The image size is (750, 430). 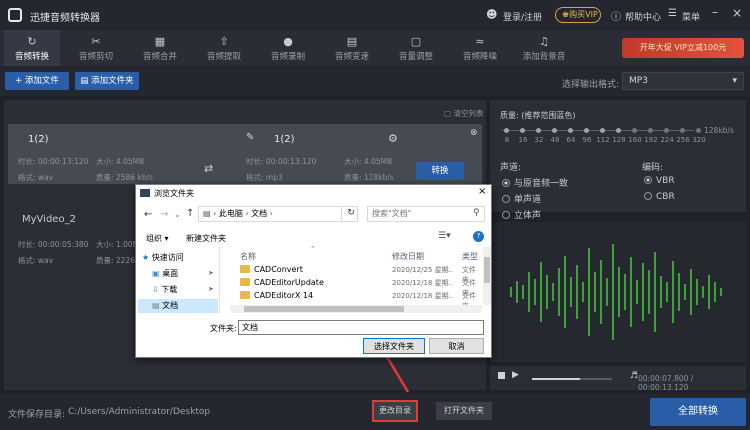 I want to click on tree-label: 快速访问, so click(x=167, y=257).